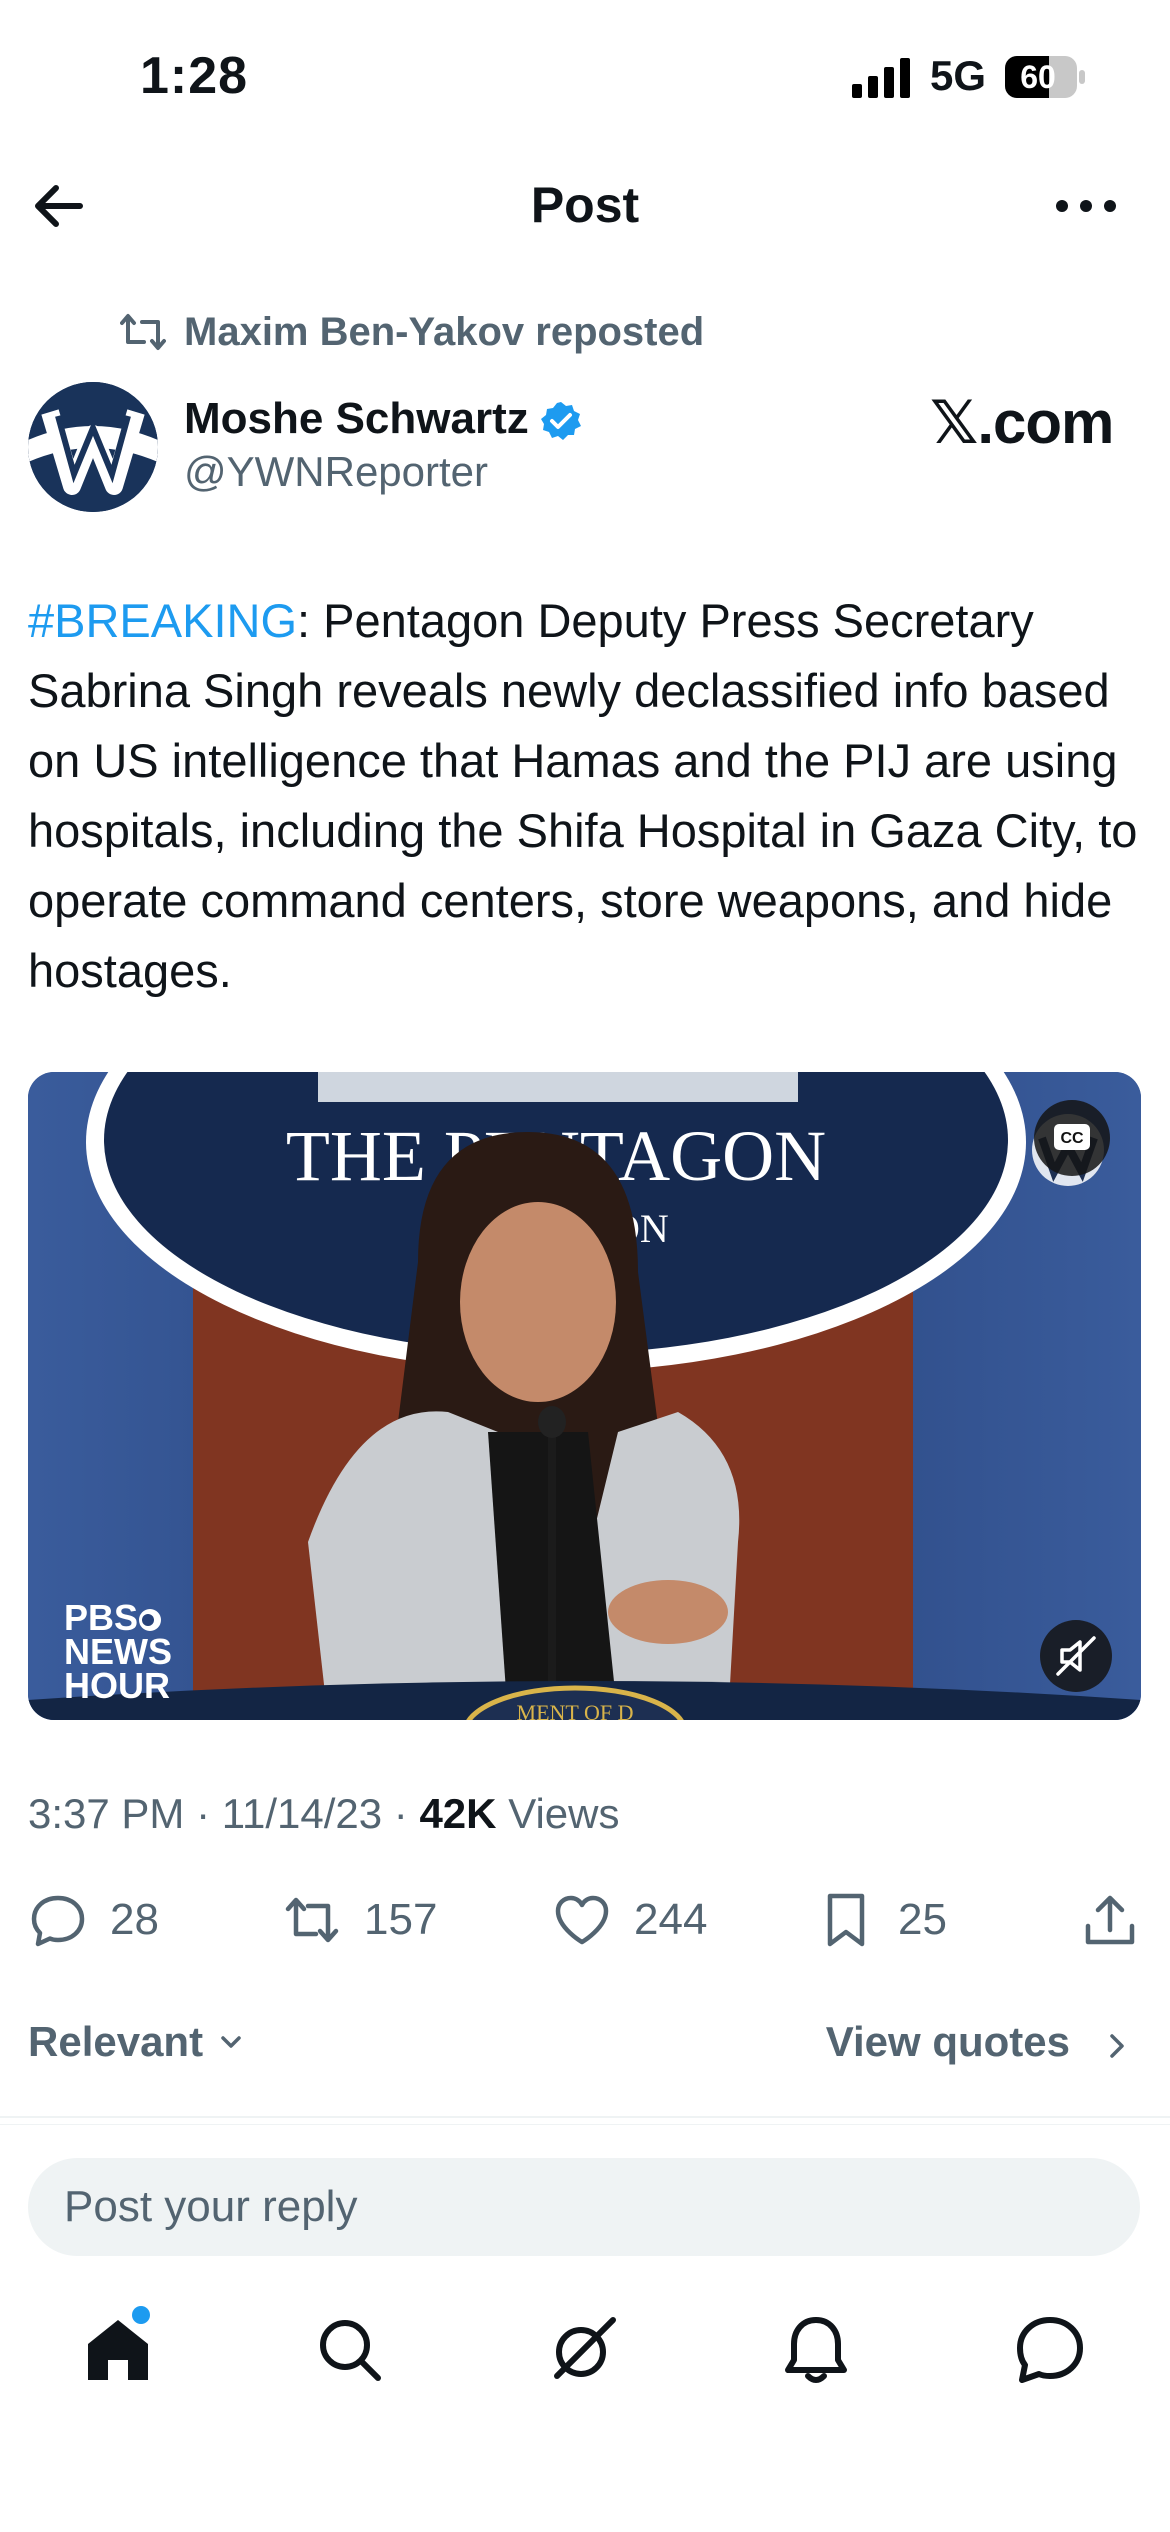  What do you see at coordinates (561, 421) in the screenshot?
I see `verified-badge-icon` at bounding box center [561, 421].